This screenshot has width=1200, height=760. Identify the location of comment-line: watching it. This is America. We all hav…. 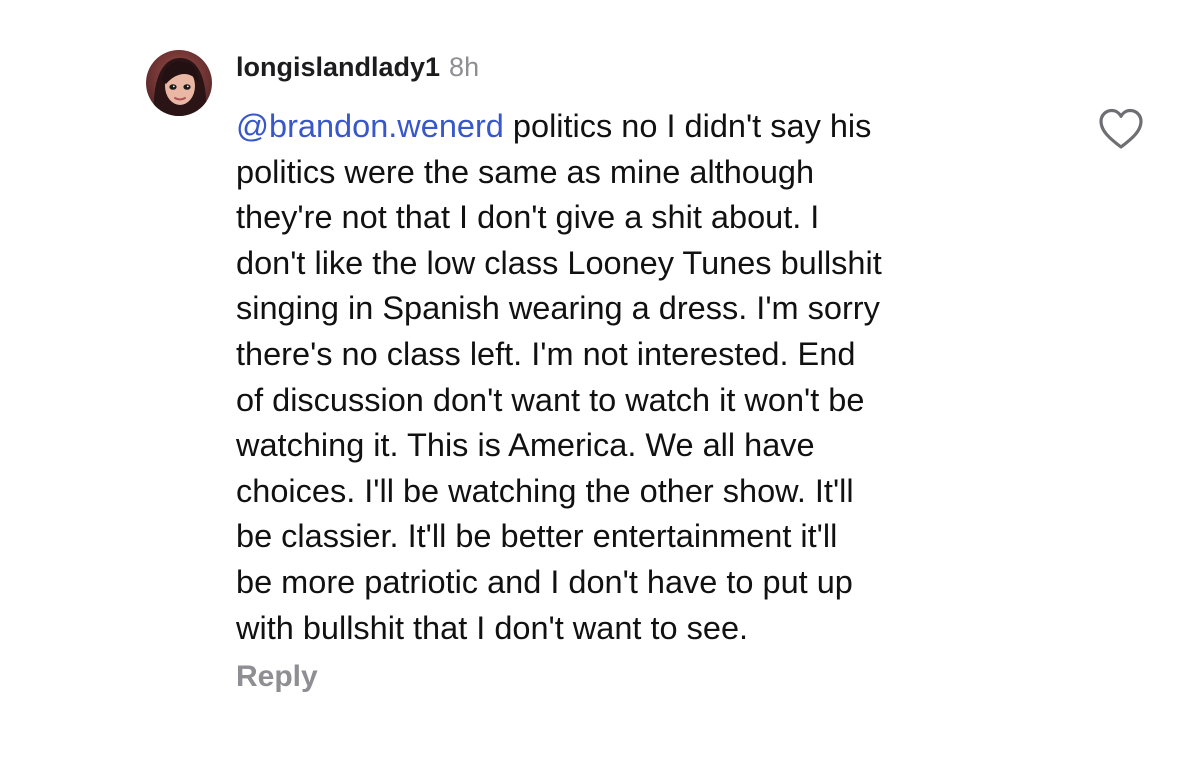
(525, 445).